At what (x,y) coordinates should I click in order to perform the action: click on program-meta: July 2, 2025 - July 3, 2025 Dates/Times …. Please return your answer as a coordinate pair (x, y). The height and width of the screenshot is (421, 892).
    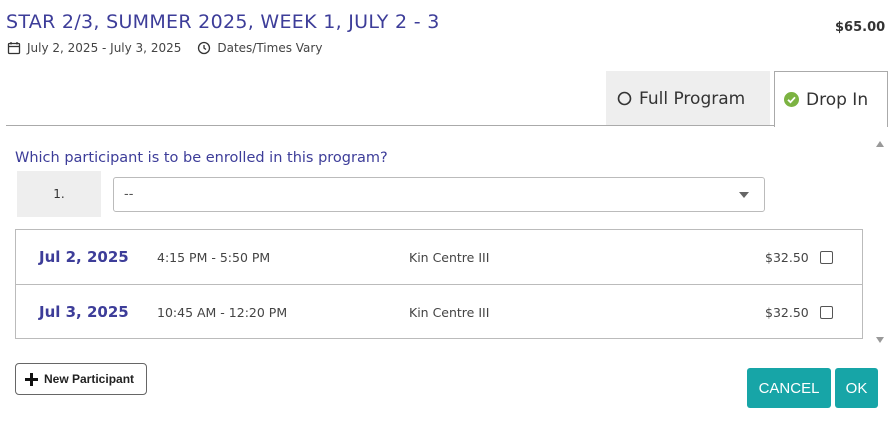
    Looking at the image, I should click on (164, 48).